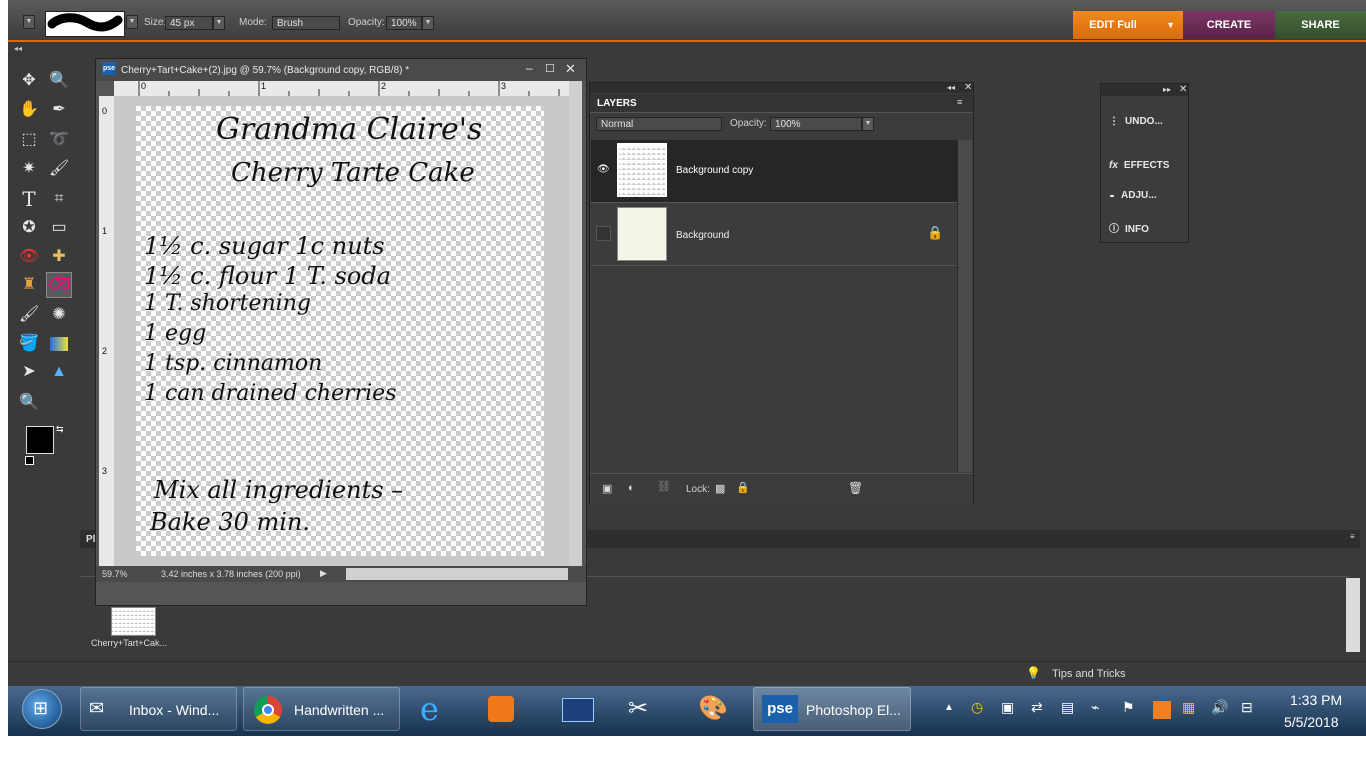 This screenshot has height=768, width=1366. Describe the element at coordinates (29, 344) in the screenshot. I see `paint-bucket-tool-icon: 🪣` at that location.